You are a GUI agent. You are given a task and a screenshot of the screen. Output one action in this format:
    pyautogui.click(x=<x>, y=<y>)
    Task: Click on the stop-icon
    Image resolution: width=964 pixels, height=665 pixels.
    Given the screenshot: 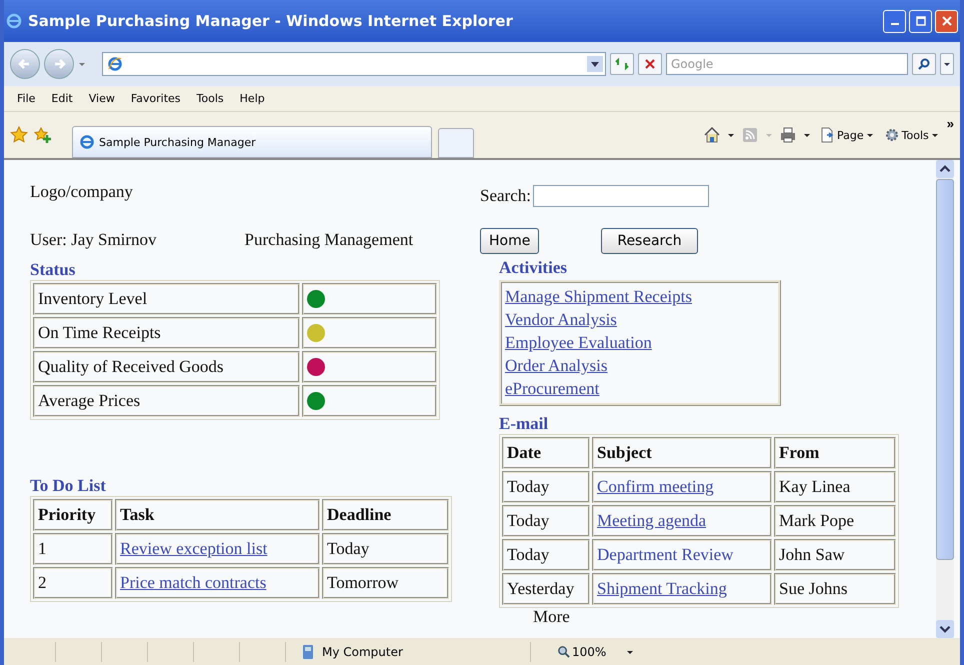 What is the action you would take?
    pyautogui.click(x=650, y=64)
    